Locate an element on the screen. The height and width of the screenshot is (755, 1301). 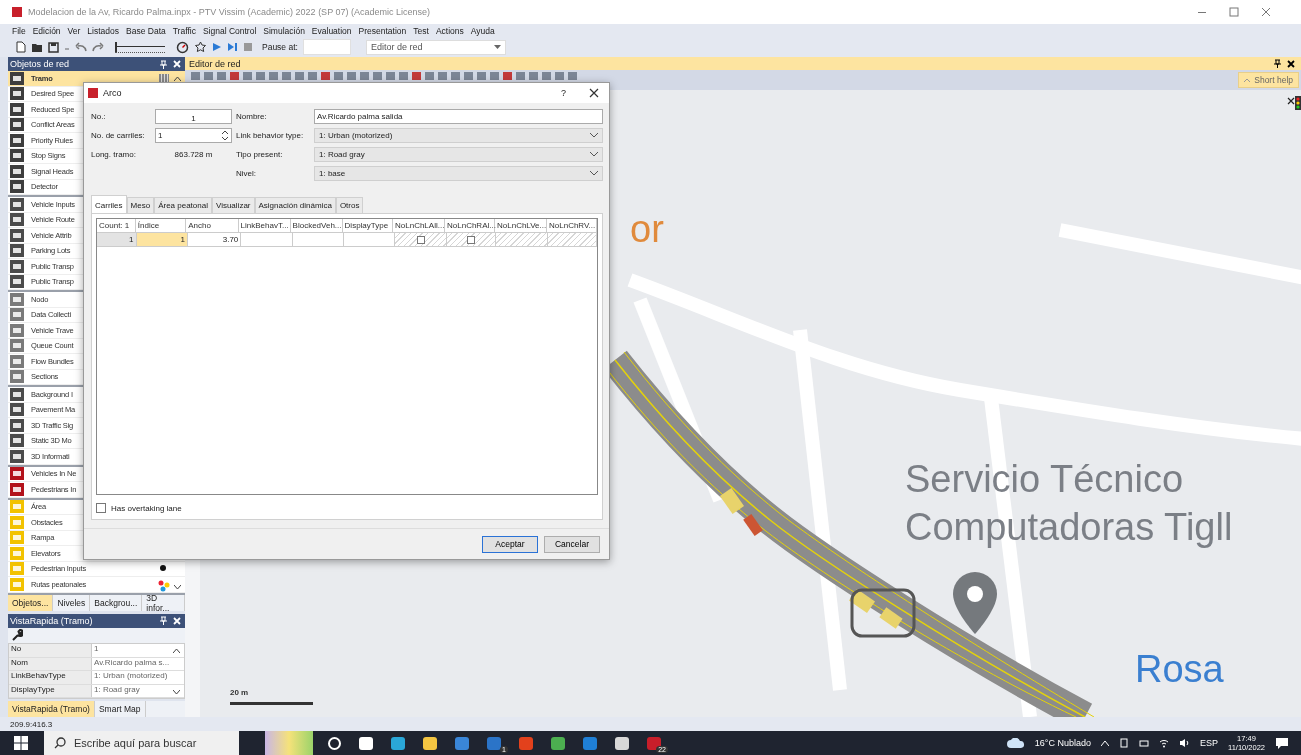
stop-icon is located at coordinates (248, 47).